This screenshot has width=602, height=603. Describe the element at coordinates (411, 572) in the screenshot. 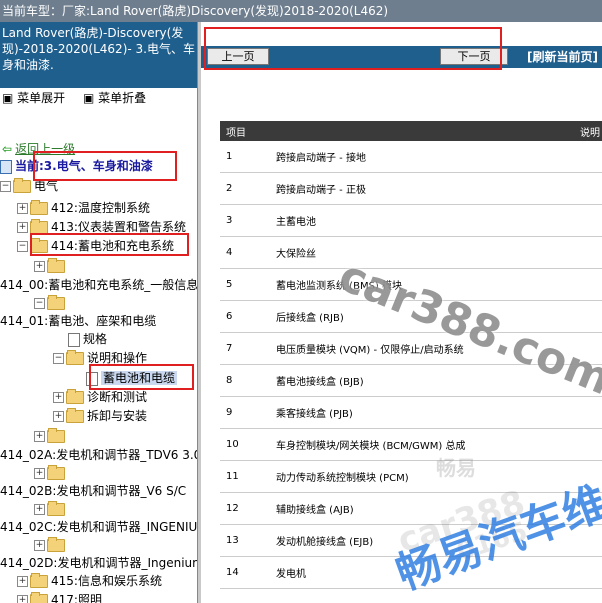

I see `table-row: 14 发电机` at that location.